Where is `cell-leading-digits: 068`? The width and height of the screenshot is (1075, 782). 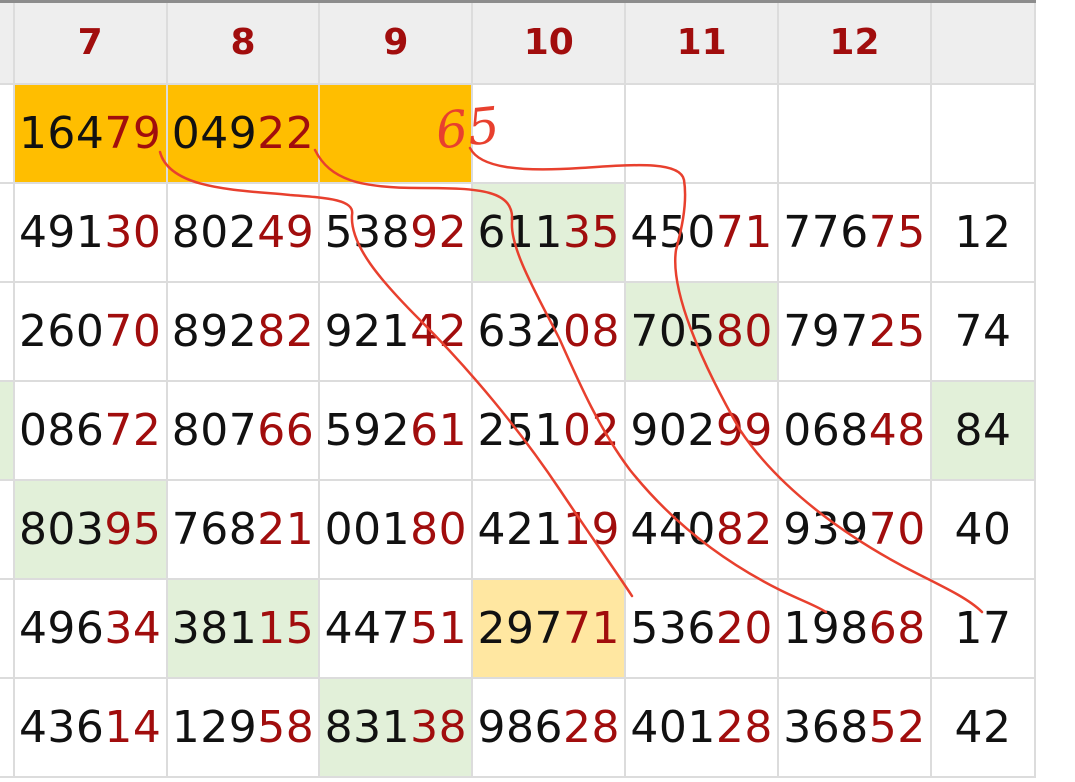 cell-leading-digits: 068 is located at coordinates (826, 430).